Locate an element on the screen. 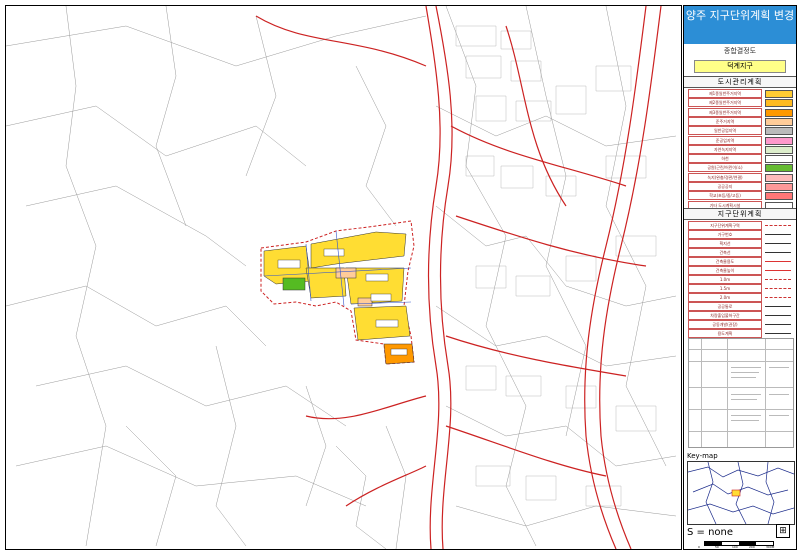 The height and width of the screenshot is (555, 800). legend-label: 일반공업지역 is located at coordinates (725, 131).